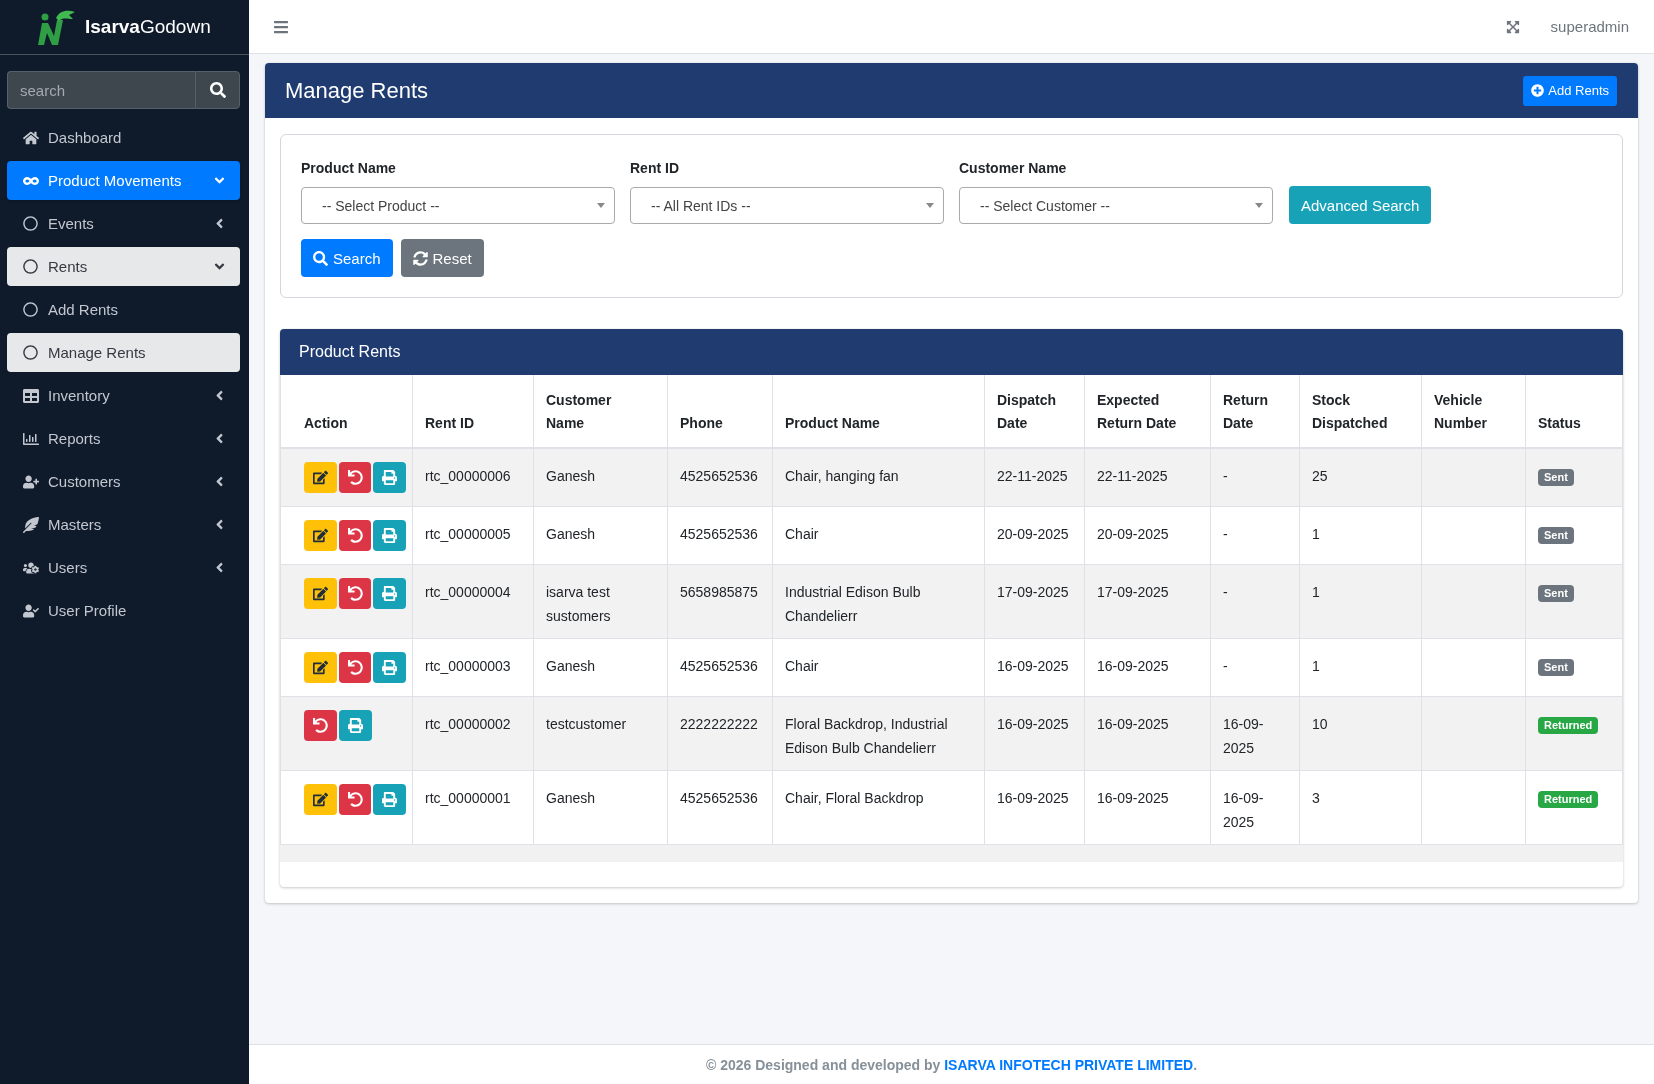  I want to click on sidebar-item: Manage Rents, so click(123, 352).